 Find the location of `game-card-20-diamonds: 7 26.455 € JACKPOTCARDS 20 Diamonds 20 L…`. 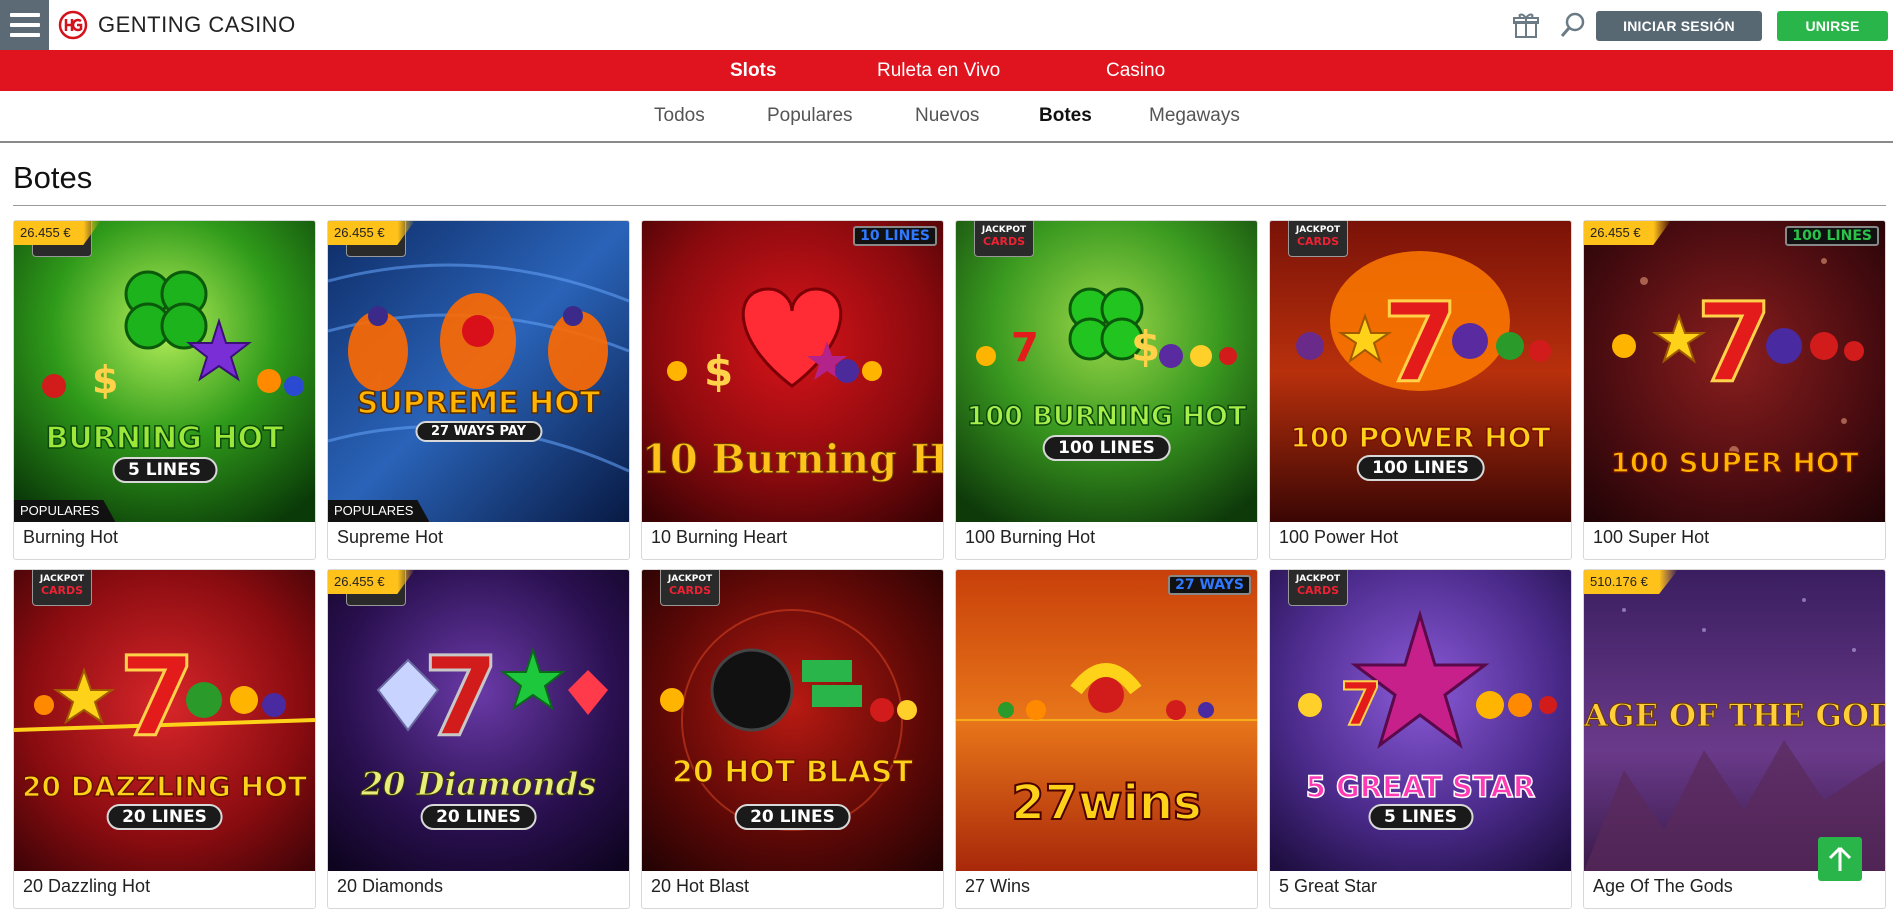

game-card-20-diamonds: 7 26.455 € JACKPOTCARDS 20 Diamonds 20 L… is located at coordinates (478, 739).